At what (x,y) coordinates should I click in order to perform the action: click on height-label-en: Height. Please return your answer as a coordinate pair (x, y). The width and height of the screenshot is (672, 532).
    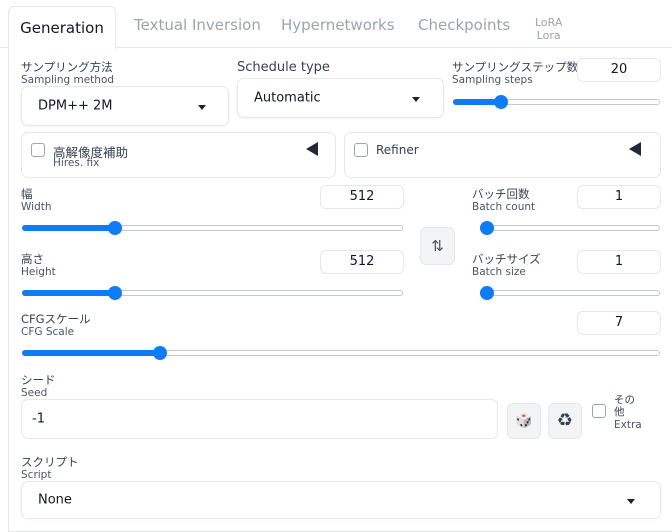
    Looking at the image, I should click on (38, 272).